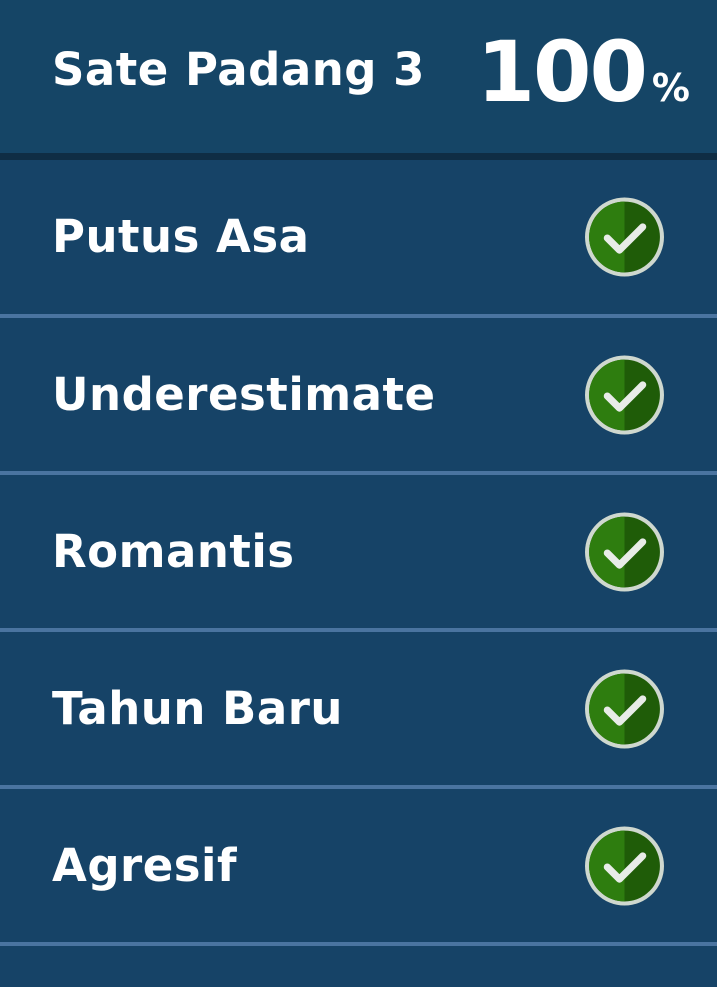 This screenshot has width=717, height=987. What do you see at coordinates (358, 156) in the screenshot?
I see `header-divider` at bounding box center [358, 156].